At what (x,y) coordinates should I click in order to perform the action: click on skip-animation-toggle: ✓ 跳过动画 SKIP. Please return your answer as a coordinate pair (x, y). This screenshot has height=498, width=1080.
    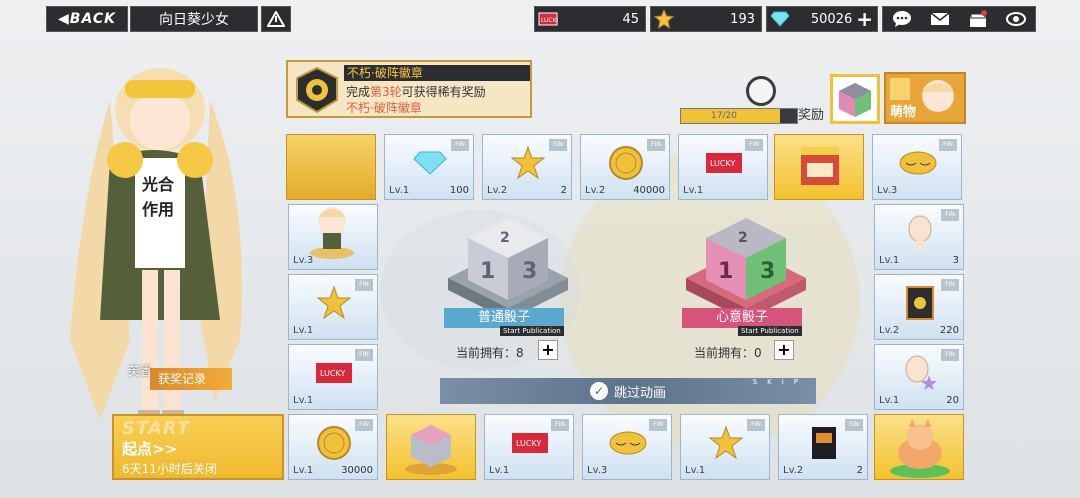
    Looking at the image, I should click on (628, 391).